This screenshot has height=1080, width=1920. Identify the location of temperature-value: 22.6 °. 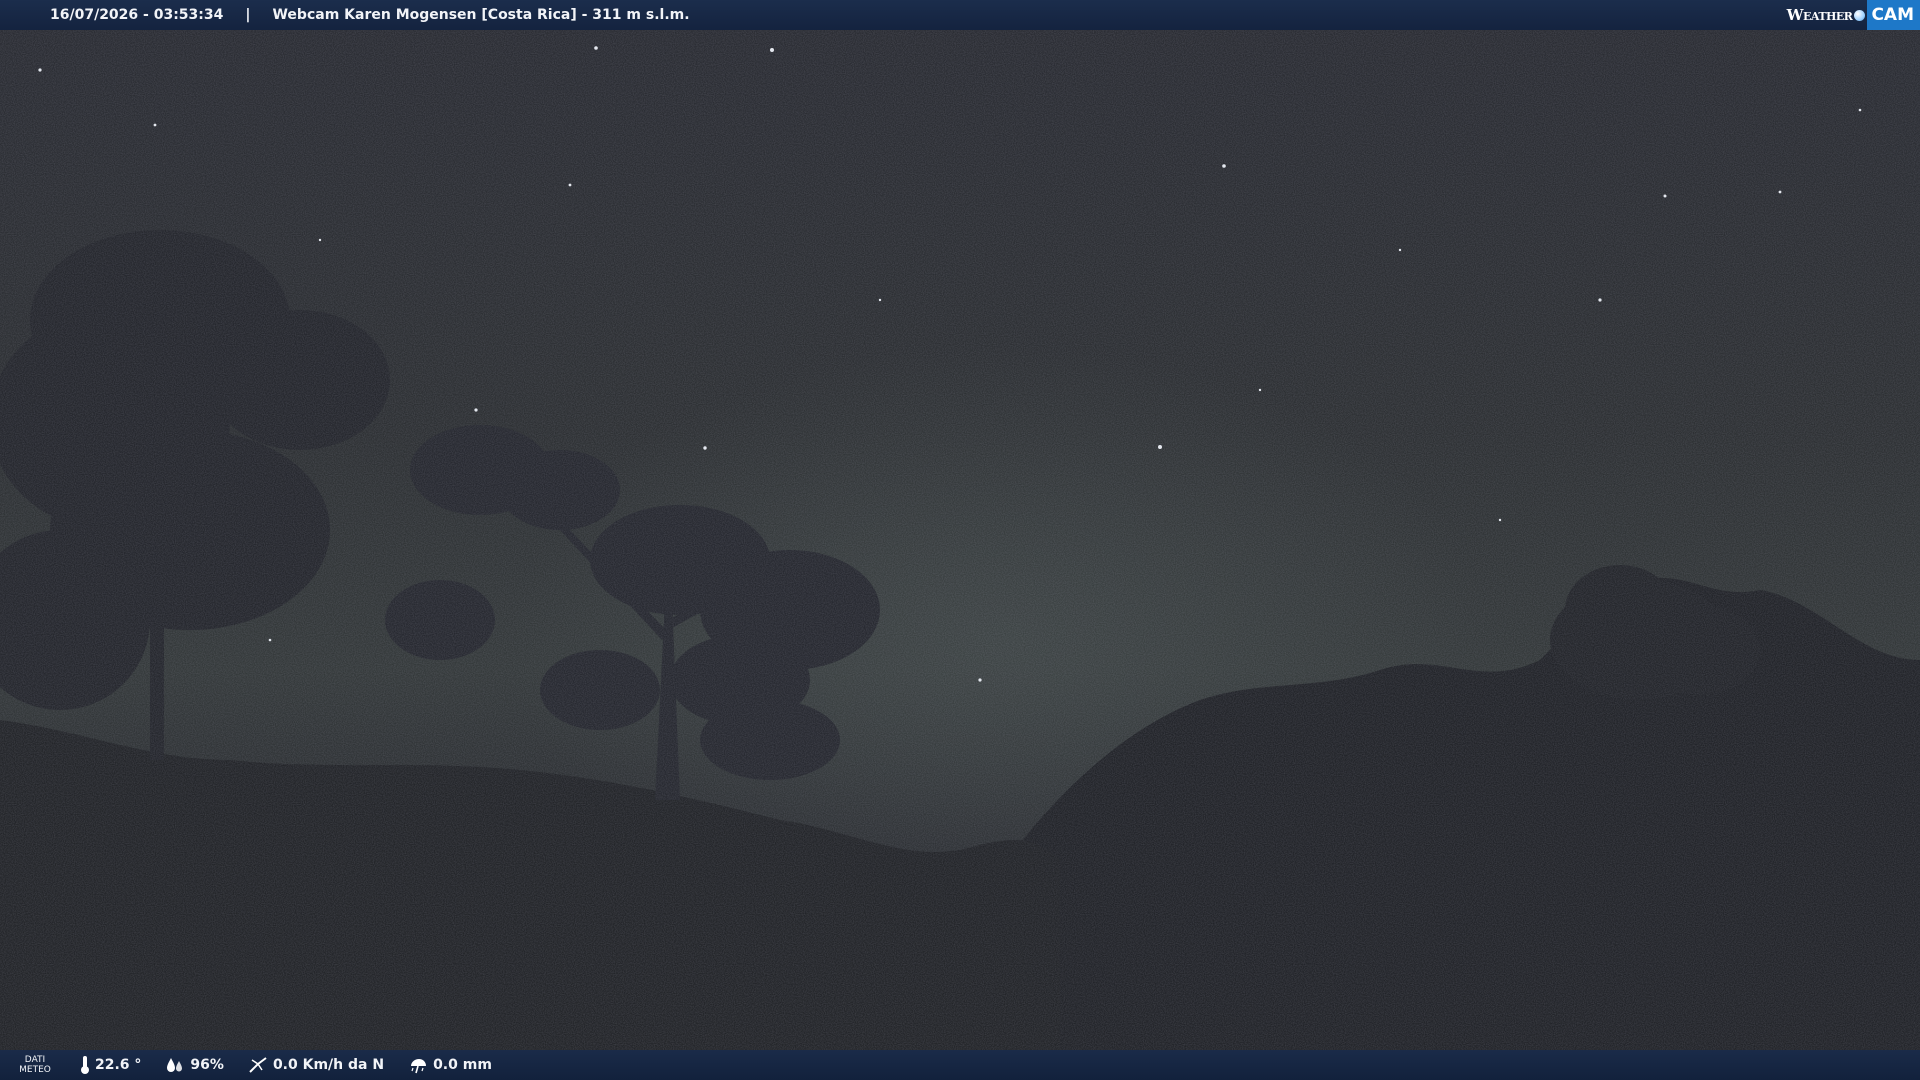
(118, 1065).